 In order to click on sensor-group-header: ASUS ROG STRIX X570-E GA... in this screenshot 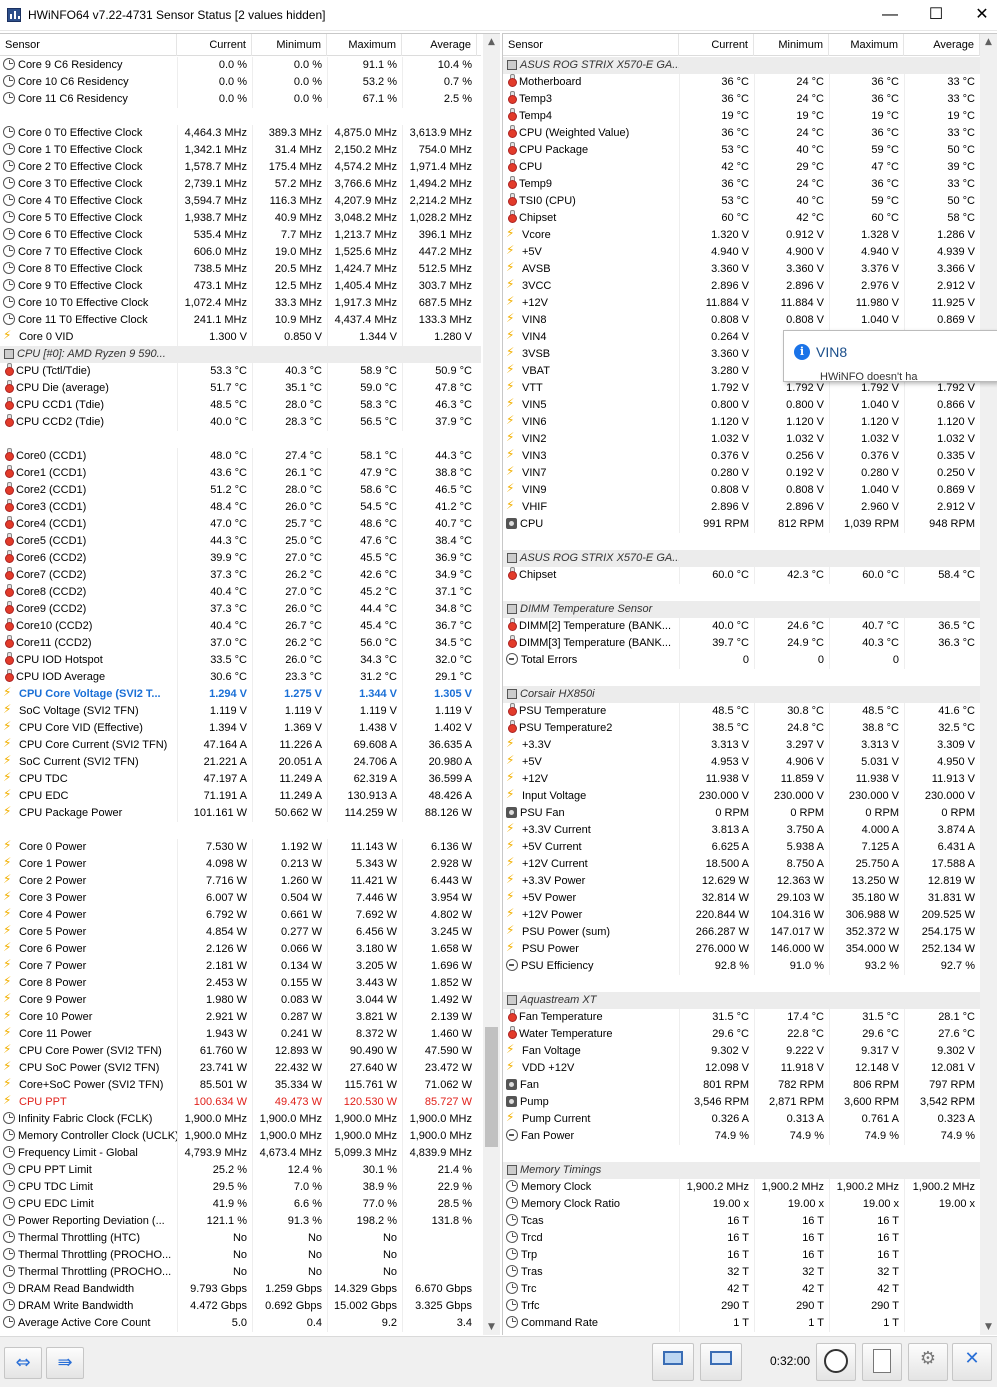, I will do `click(741, 558)`.